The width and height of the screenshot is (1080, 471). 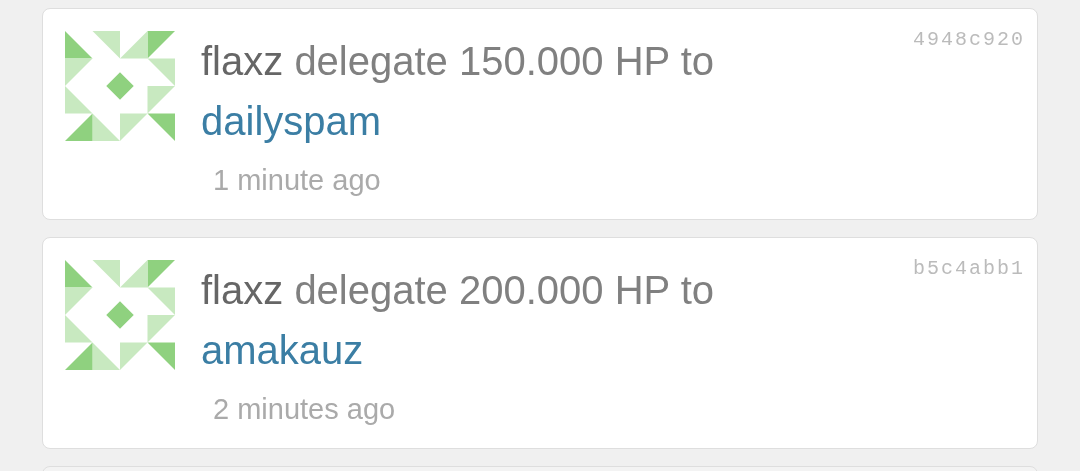 What do you see at coordinates (969, 40) in the screenshot?
I see `transaction-hash: 4948c920` at bounding box center [969, 40].